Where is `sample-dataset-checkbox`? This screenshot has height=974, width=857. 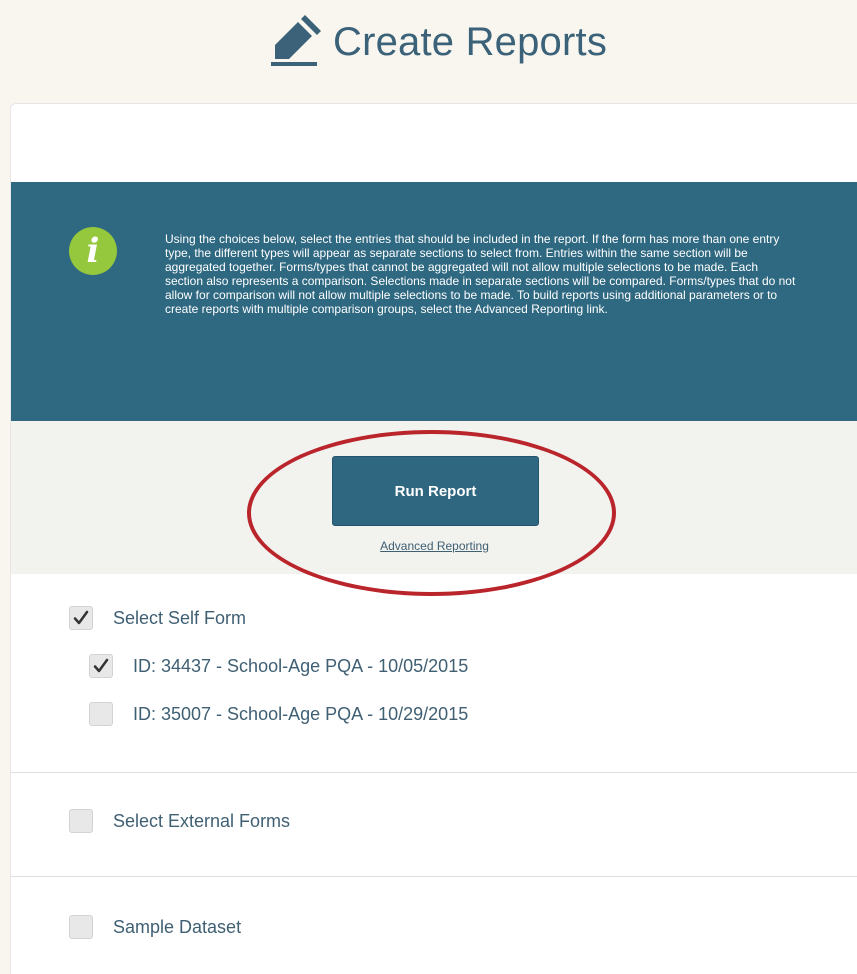 sample-dataset-checkbox is located at coordinates (81, 927).